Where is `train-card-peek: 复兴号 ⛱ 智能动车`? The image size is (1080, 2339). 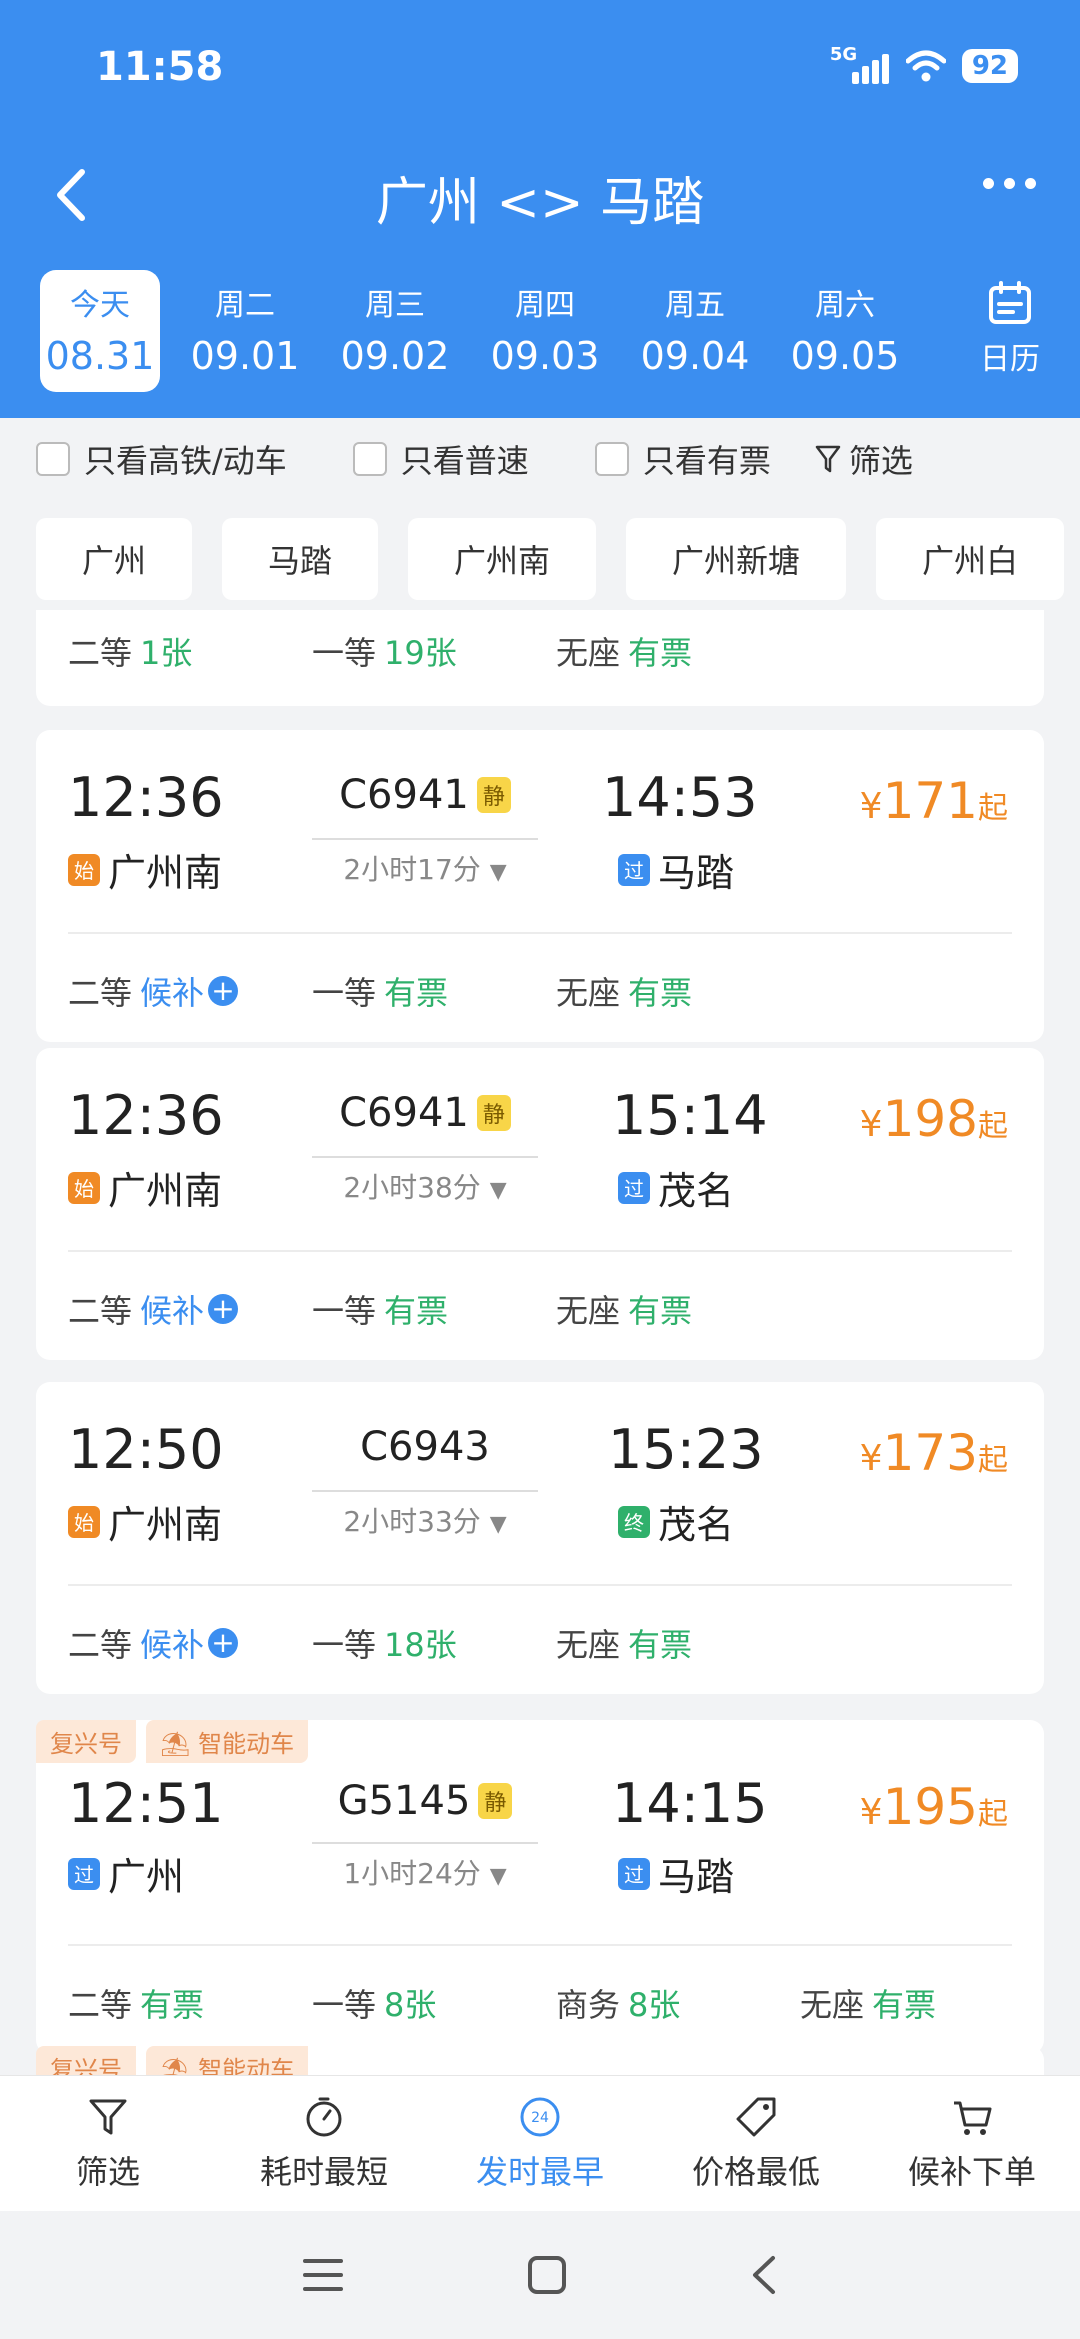 train-card-peek: 复兴号 ⛱ 智能动车 is located at coordinates (540, 2060).